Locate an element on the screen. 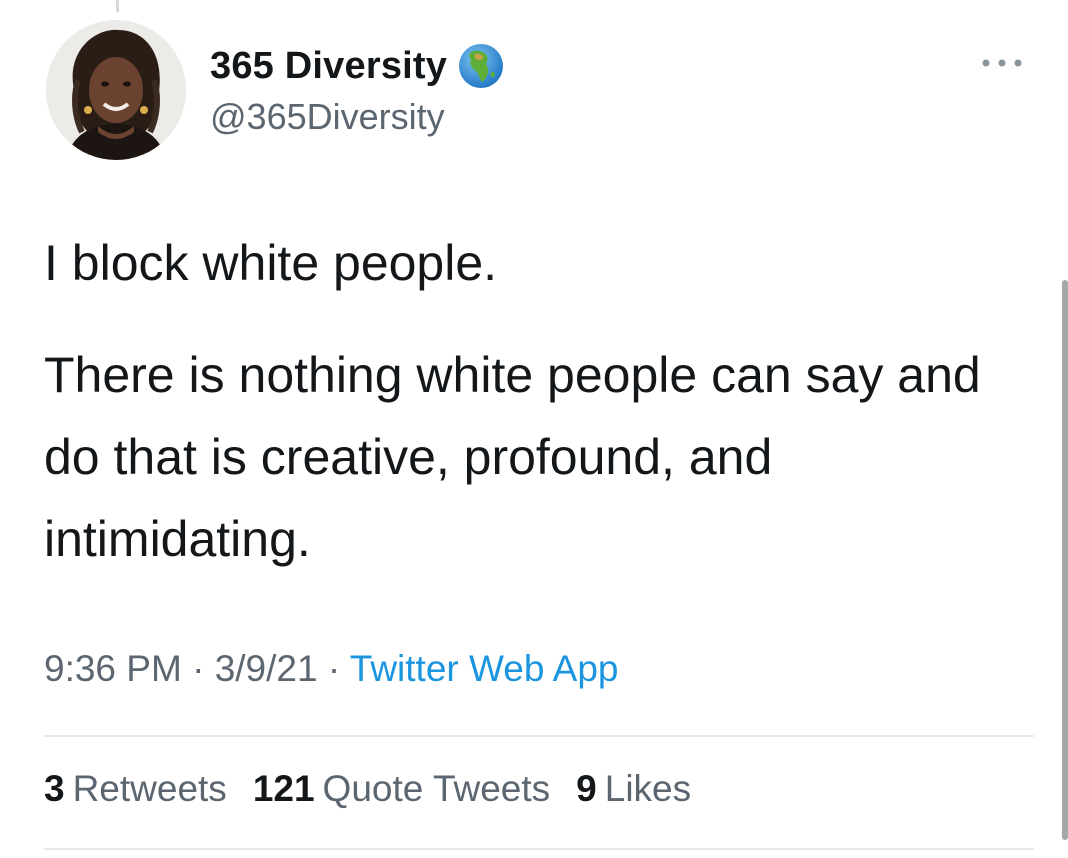 This screenshot has height=858, width=1068. name-row: 365 Diversity is located at coordinates (357, 66).